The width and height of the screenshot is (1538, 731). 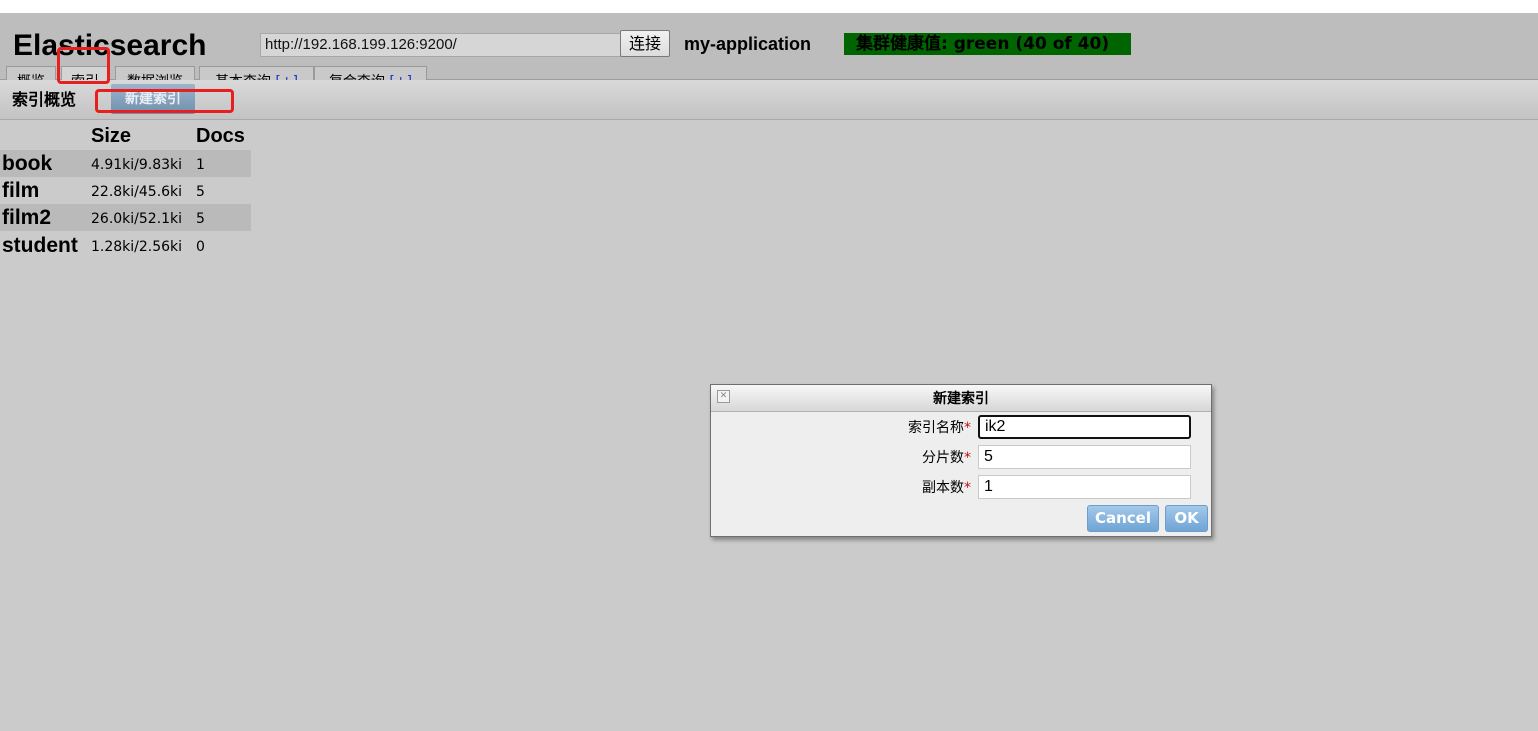 I want to click on connect-button: 连接, so click(x=645, y=43).